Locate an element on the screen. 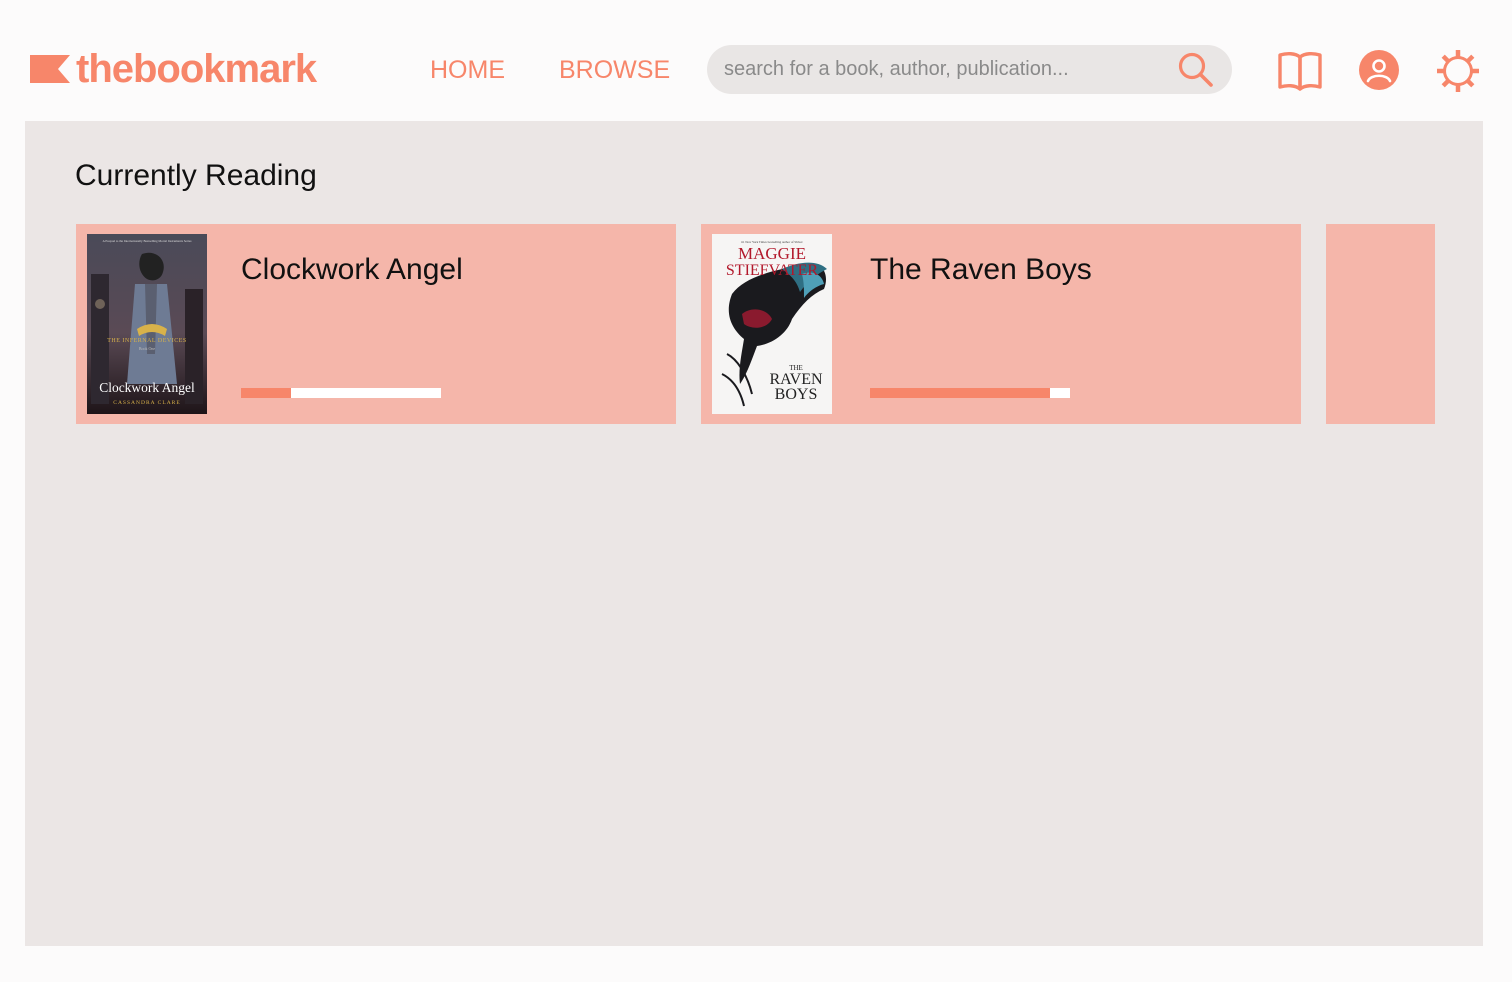 The height and width of the screenshot is (982, 1512). search-bar is located at coordinates (969, 69).